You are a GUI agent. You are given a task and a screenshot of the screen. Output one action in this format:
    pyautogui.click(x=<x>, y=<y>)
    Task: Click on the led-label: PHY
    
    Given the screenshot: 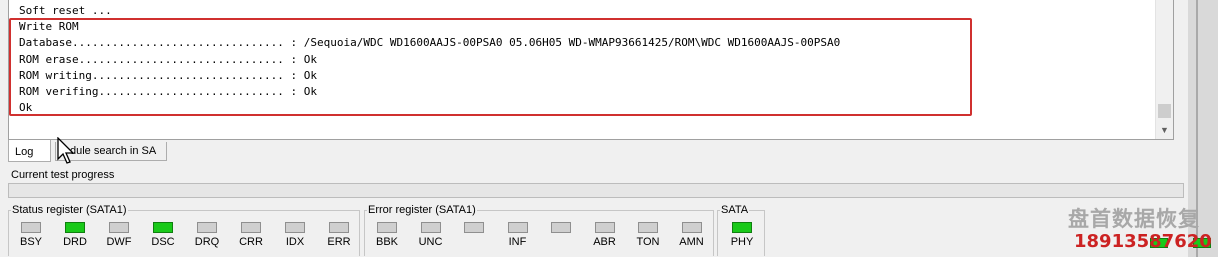 What is the action you would take?
    pyautogui.click(x=742, y=242)
    